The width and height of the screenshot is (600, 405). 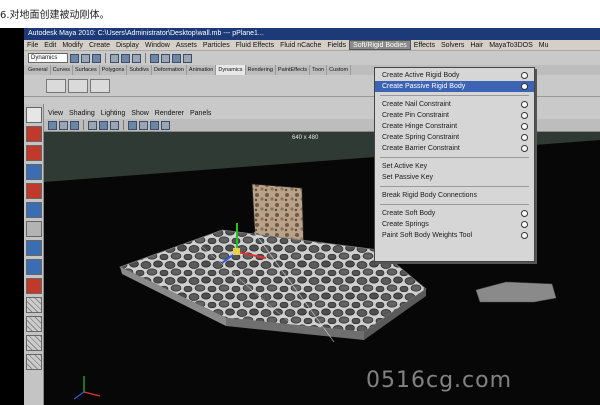 I want to click on smooth-shade-icon, so click(x=143, y=125).